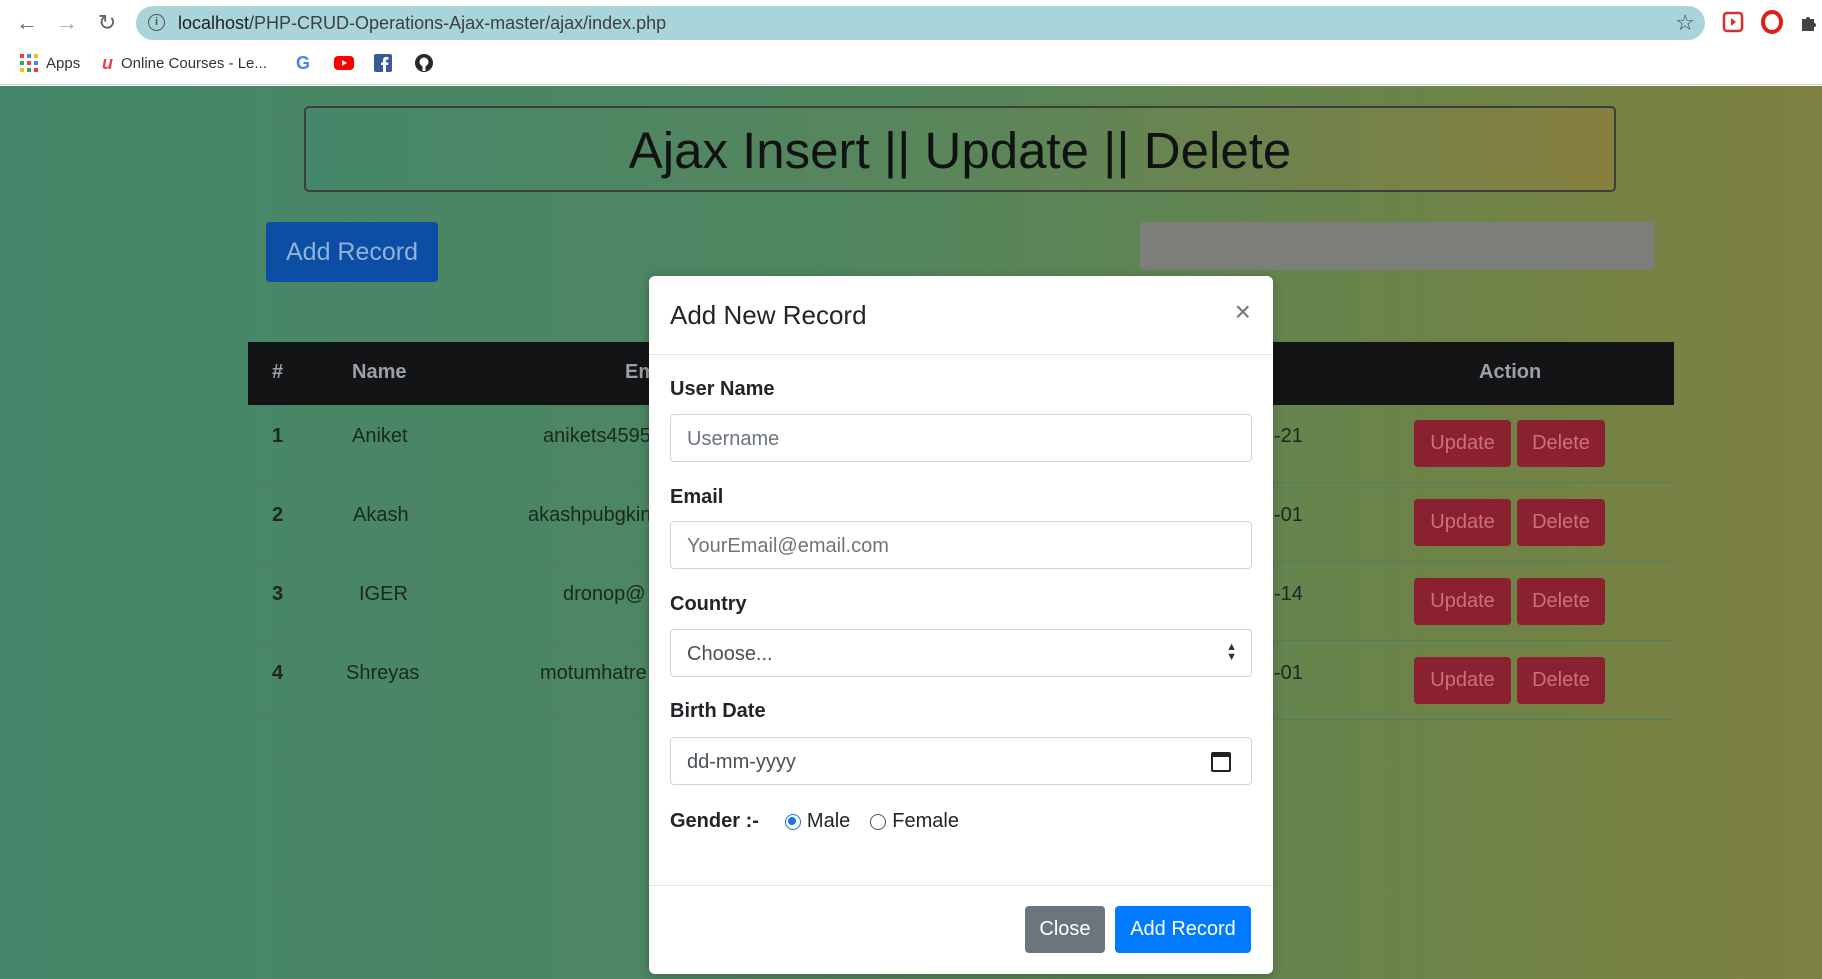 The width and height of the screenshot is (1822, 979). I want to click on header-action: Action, so click(1510, 372).